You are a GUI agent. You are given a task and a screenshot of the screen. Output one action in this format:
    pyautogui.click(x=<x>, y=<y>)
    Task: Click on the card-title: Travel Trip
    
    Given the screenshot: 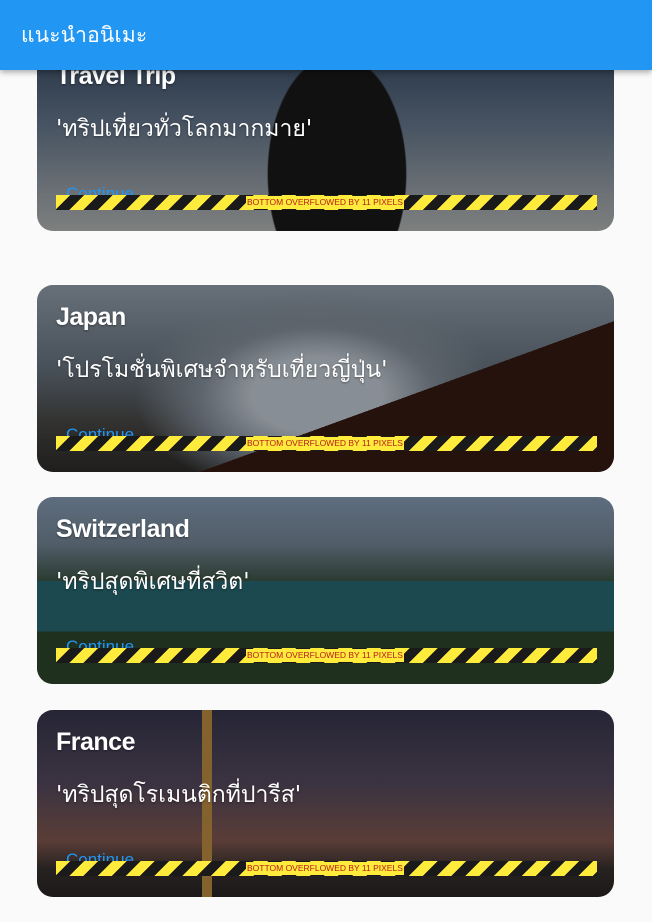 What is the action you would take?
    pyautogui.click(x=116, y=80)
    